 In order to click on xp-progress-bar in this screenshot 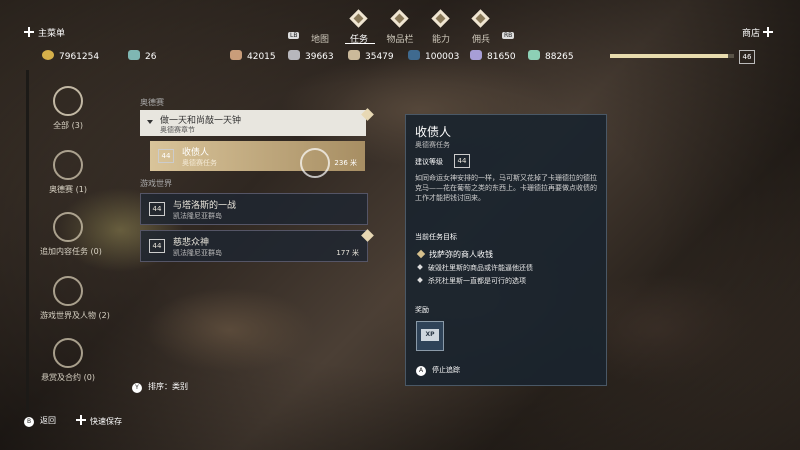, I will do `click(672, 56)`.